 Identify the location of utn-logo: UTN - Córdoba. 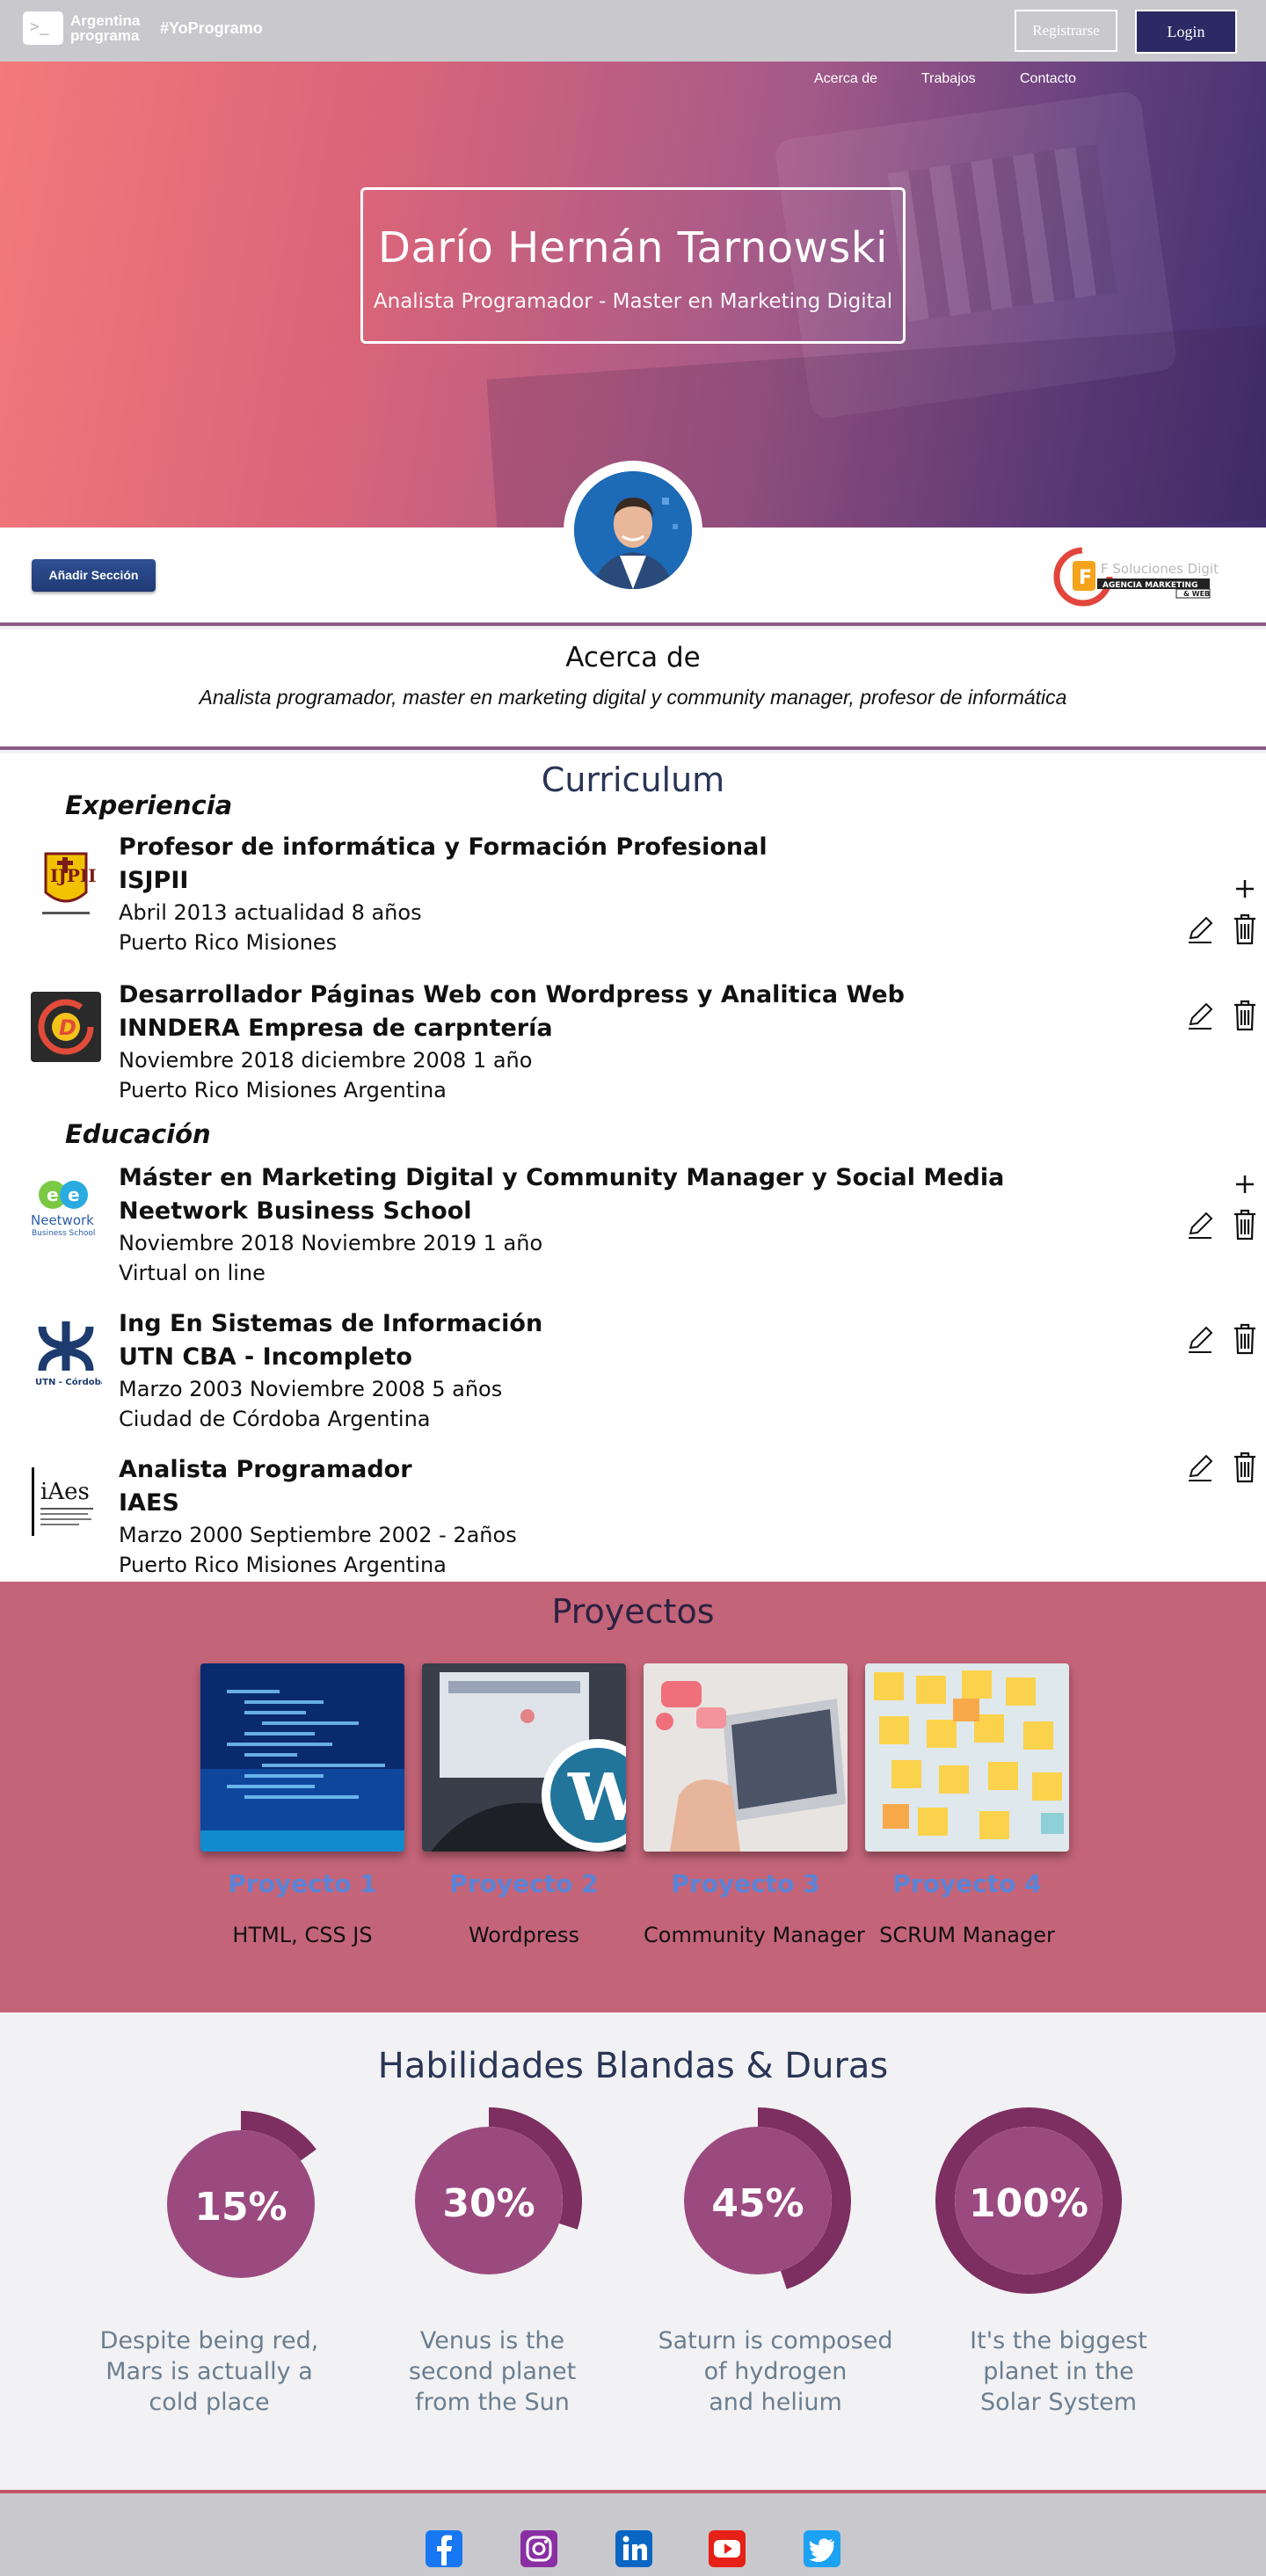
(68, 1354).